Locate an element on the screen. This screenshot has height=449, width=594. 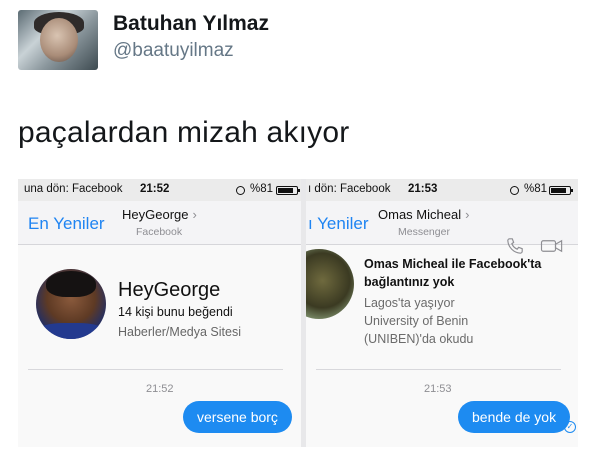
nav-bar: ı Yeniler Omas Micheal › Messenger is located at coordinates (442, 227).